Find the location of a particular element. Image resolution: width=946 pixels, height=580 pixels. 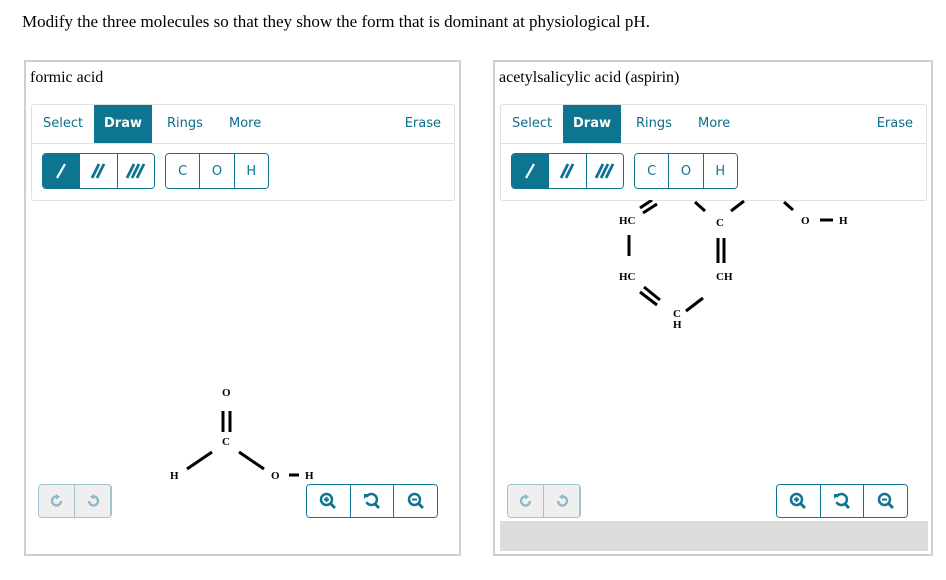

atom-o-top: O is located at coordinates (226, 393).